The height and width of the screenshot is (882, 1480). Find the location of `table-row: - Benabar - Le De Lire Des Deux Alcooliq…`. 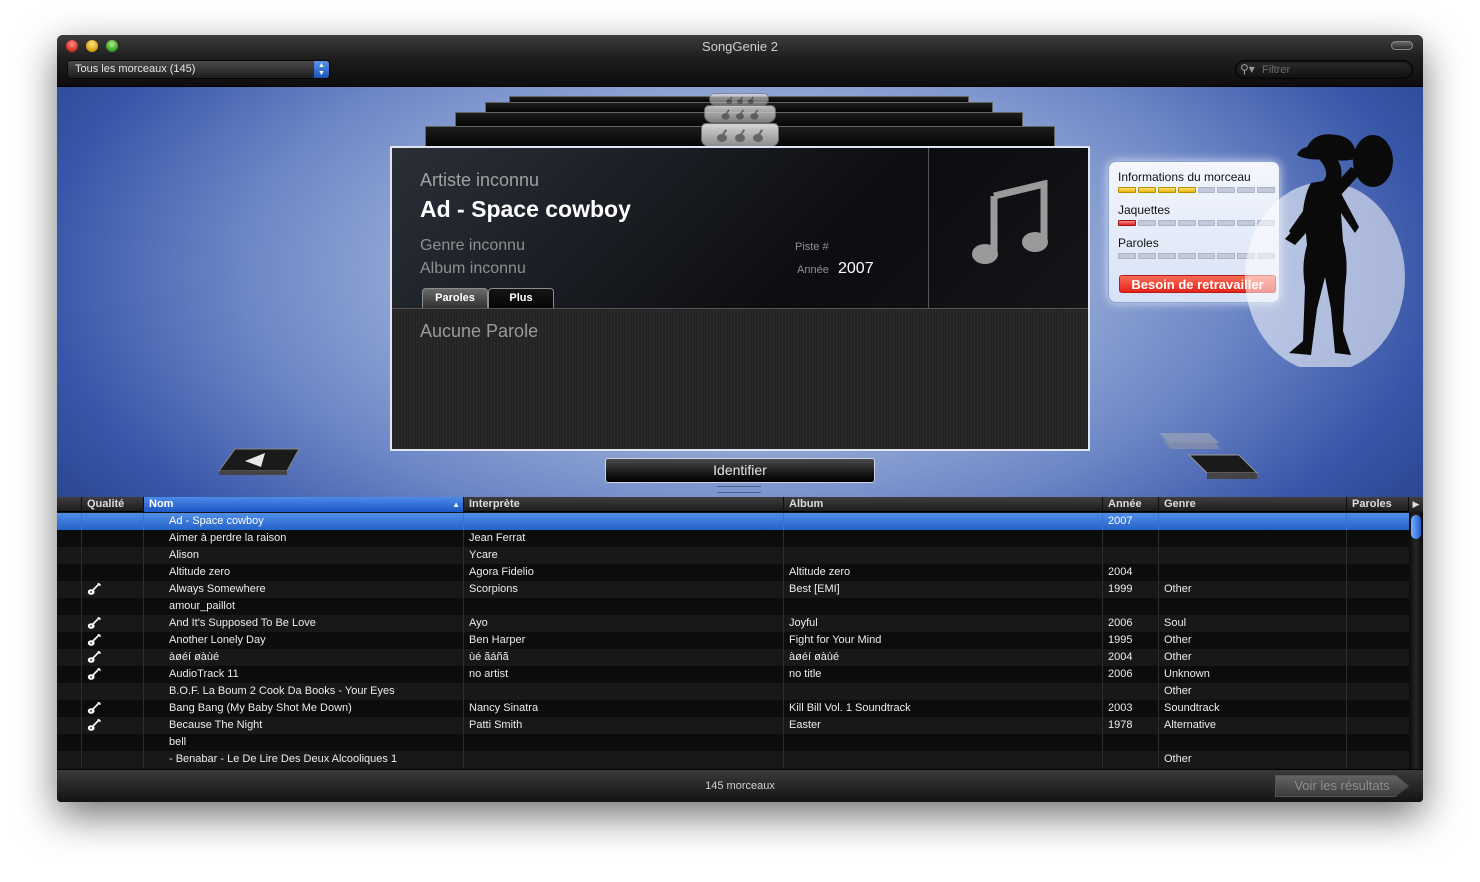

table-row: - Benabar - Le De Lire Des Deux Alcooliq… is located at coordinates (733, 759).